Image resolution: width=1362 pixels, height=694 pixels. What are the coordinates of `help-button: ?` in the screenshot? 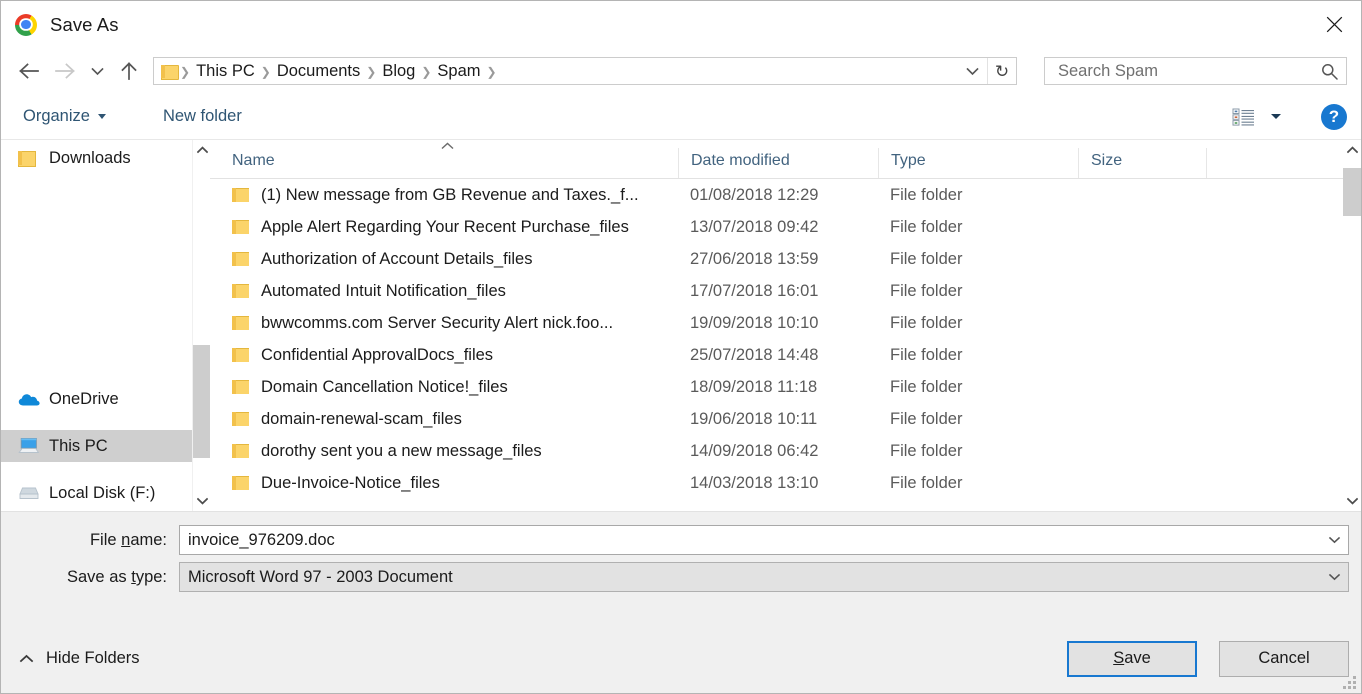 It's located at (1334, 116).